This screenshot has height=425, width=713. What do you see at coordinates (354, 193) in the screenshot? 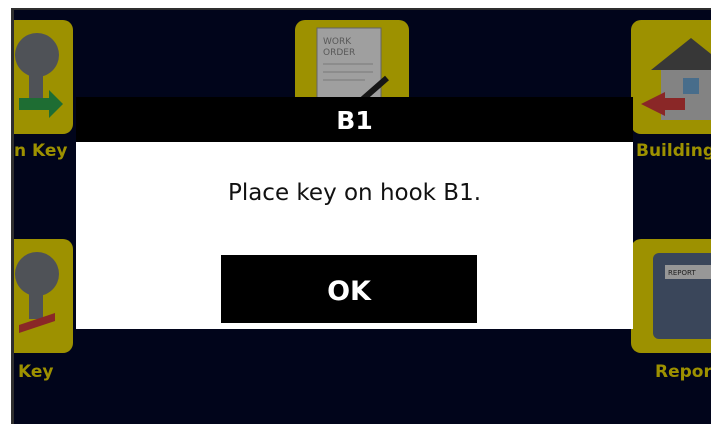
I see `dialog-message: Place key on hook B1.` at bounding box center [354, 193].